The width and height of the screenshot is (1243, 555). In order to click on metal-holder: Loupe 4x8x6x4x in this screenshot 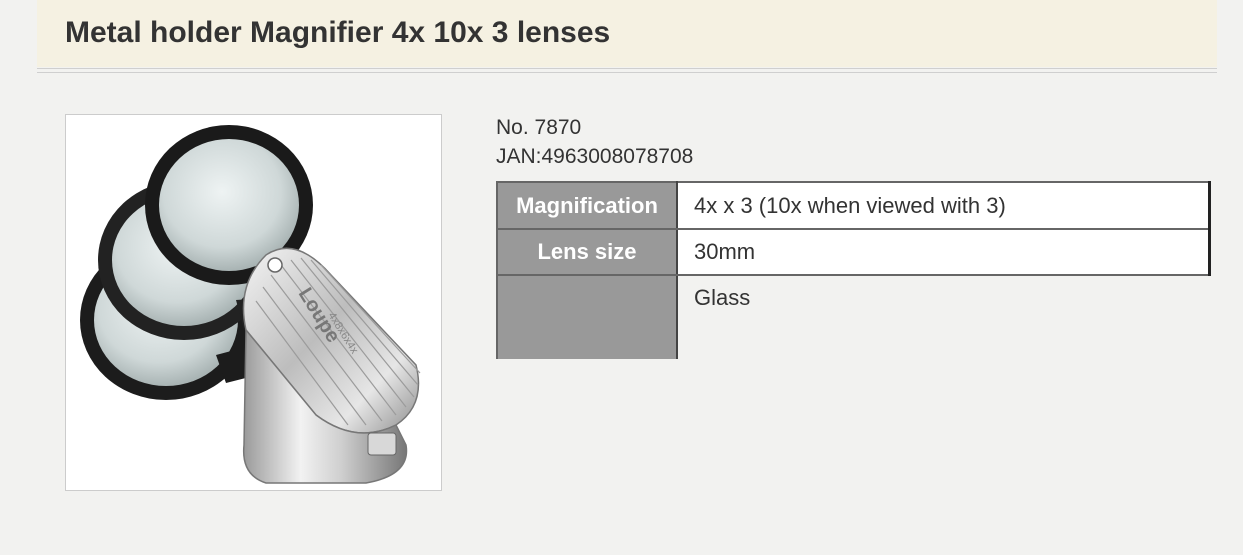, I will do `click(331, 365)`.